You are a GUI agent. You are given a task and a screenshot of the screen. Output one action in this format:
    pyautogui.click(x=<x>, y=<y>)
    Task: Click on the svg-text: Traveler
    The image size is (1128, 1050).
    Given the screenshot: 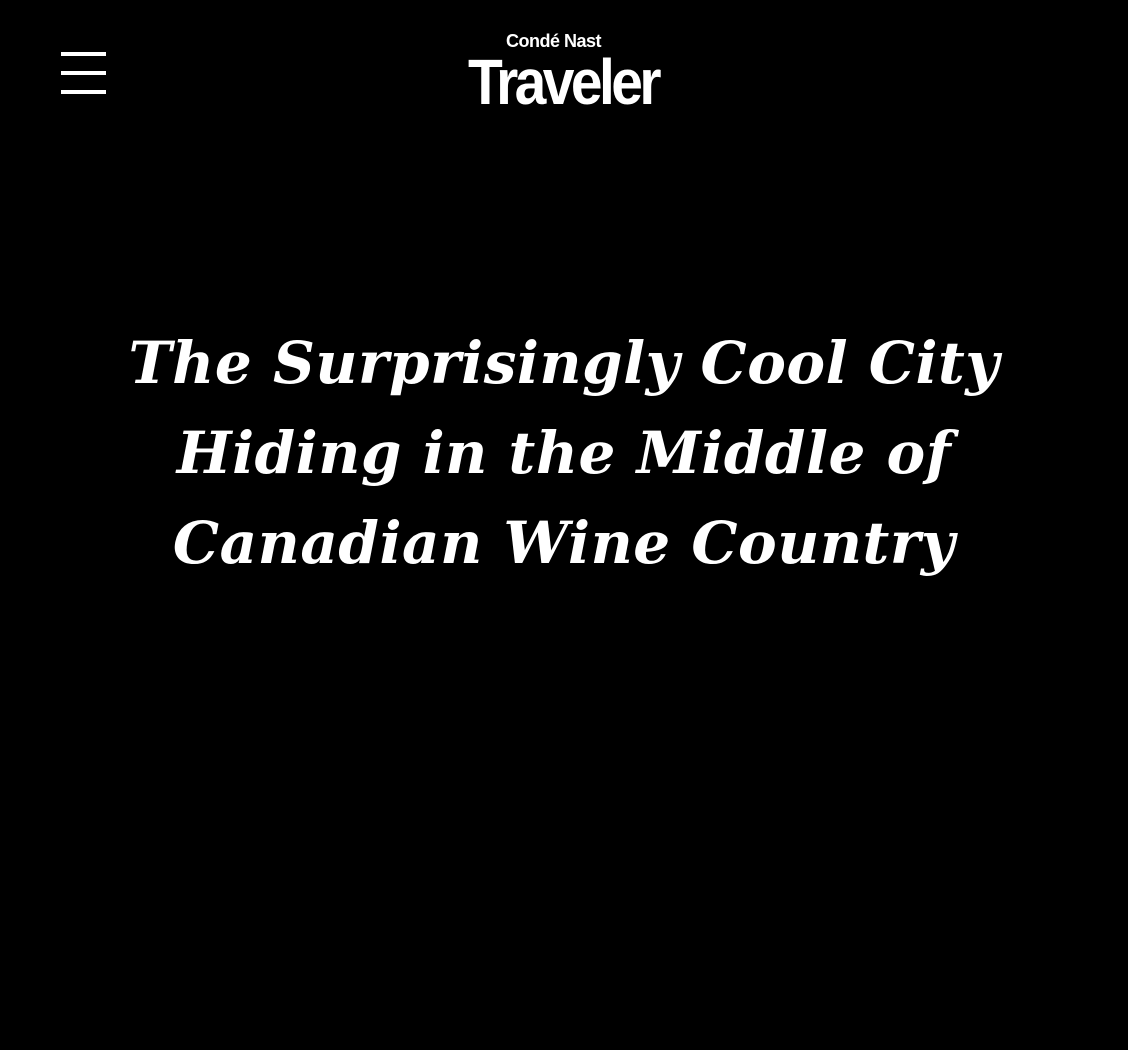 What is the action you would take?
    pyautogui.click(x=564, y=78)
    